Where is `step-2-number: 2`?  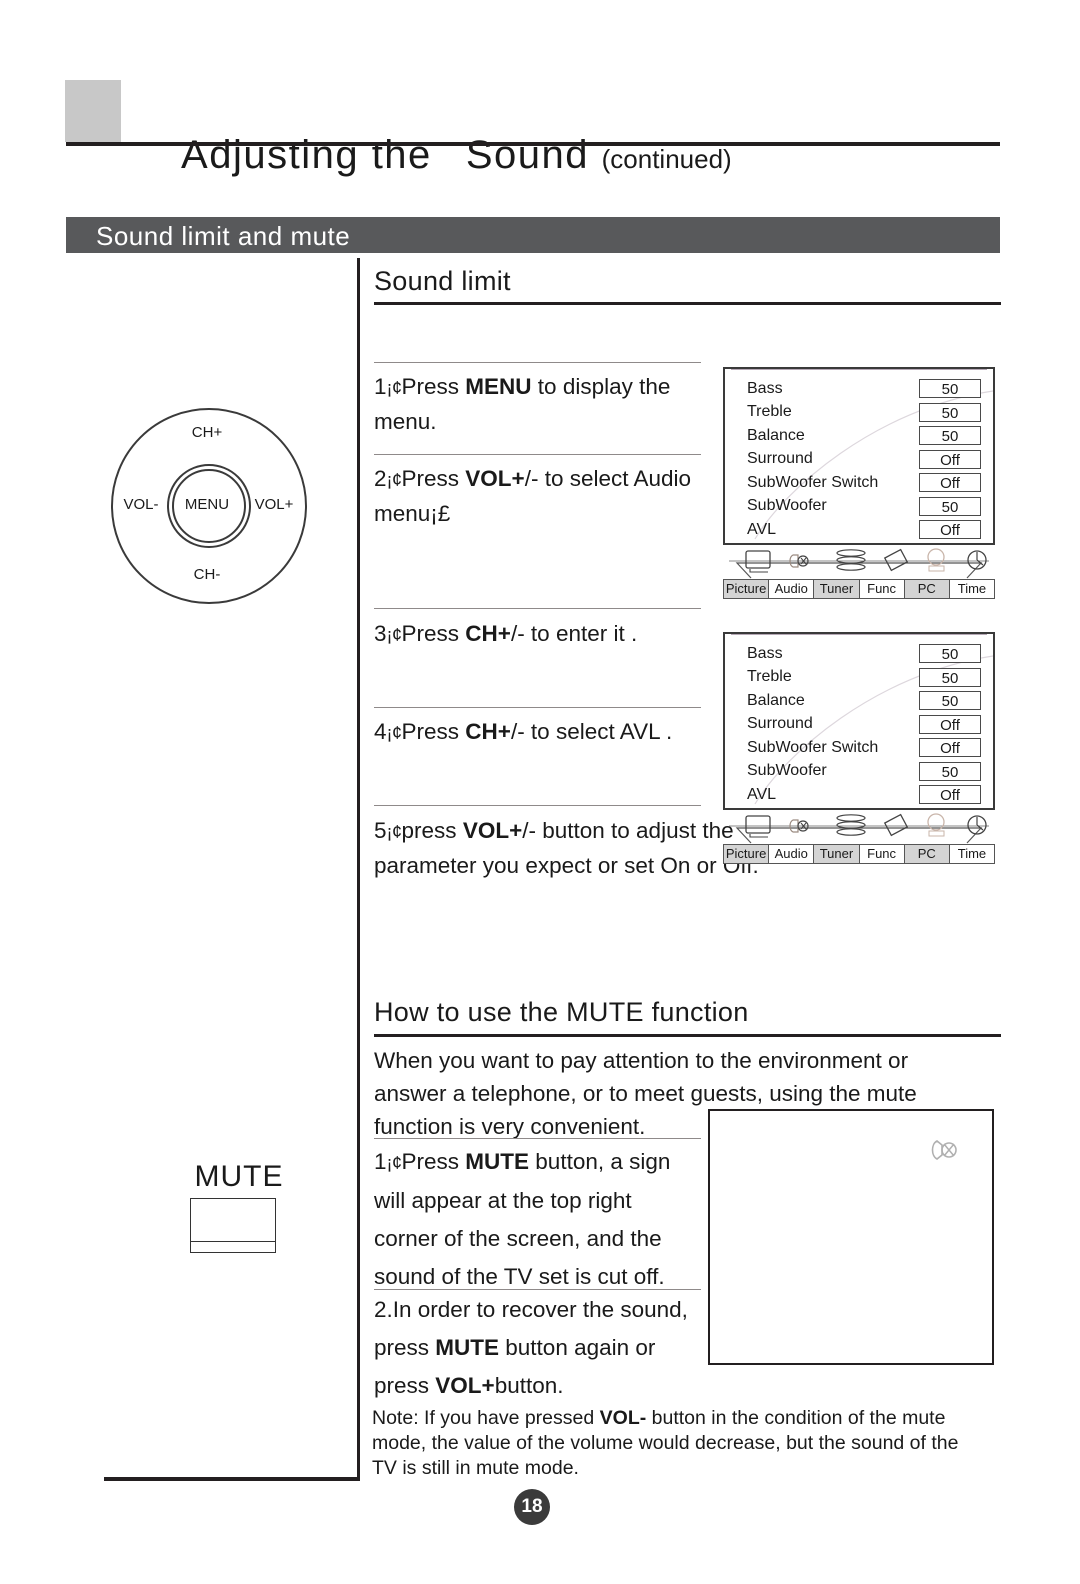
step-2-number: 2 is located at coordinates (380, 478).